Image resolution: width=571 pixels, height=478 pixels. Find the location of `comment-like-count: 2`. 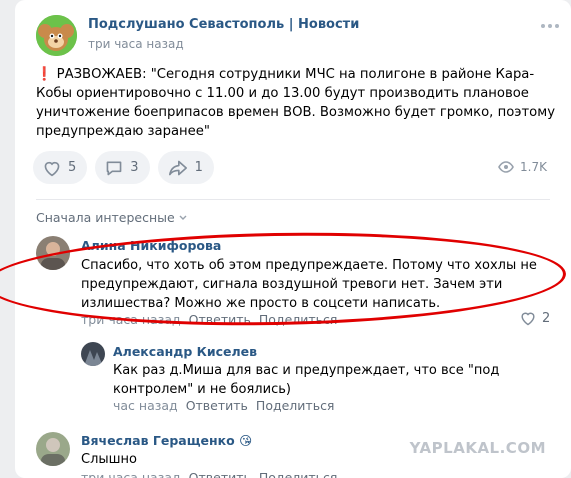

comment-like-count: 2 is located at coordinates (546, 318).